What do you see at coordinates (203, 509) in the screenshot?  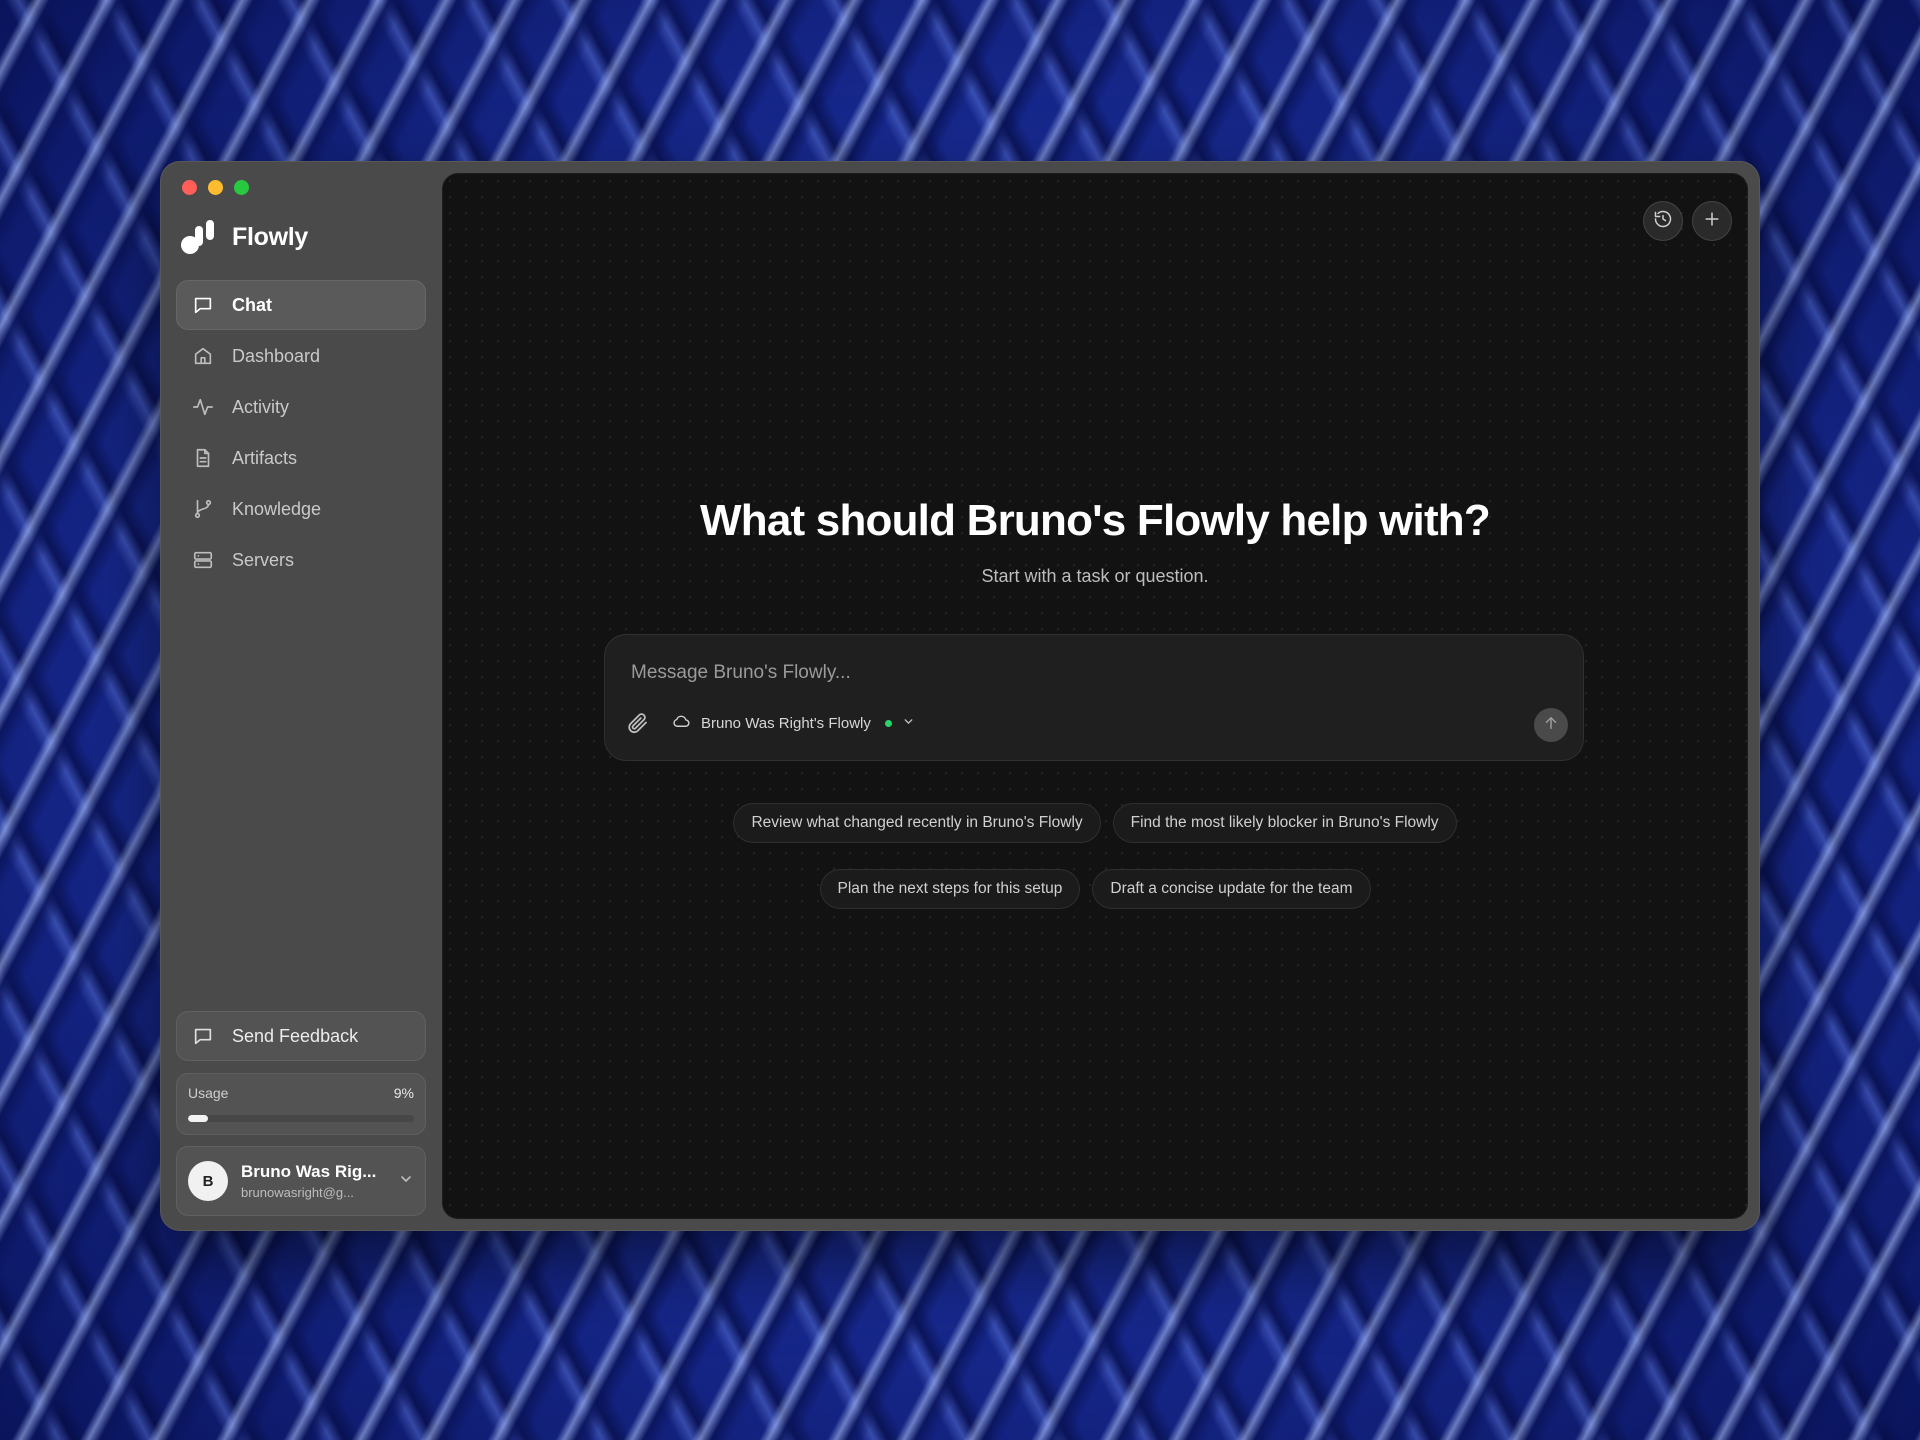 I see `git-branch-icon` at bounding box center [203, 509].